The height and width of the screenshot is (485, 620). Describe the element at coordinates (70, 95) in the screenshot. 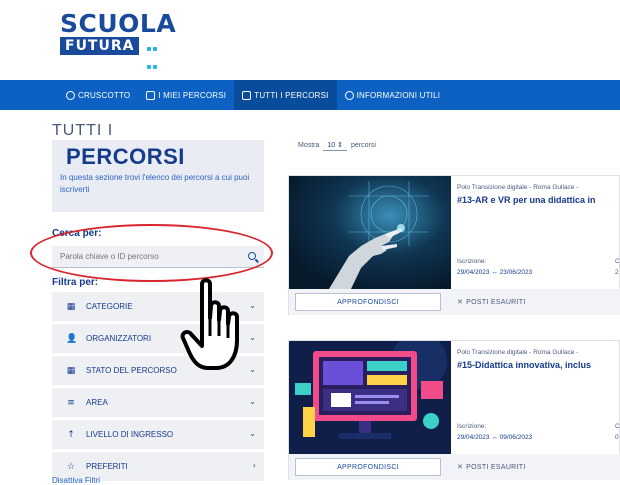

I see `dashboard-icon` at that location.